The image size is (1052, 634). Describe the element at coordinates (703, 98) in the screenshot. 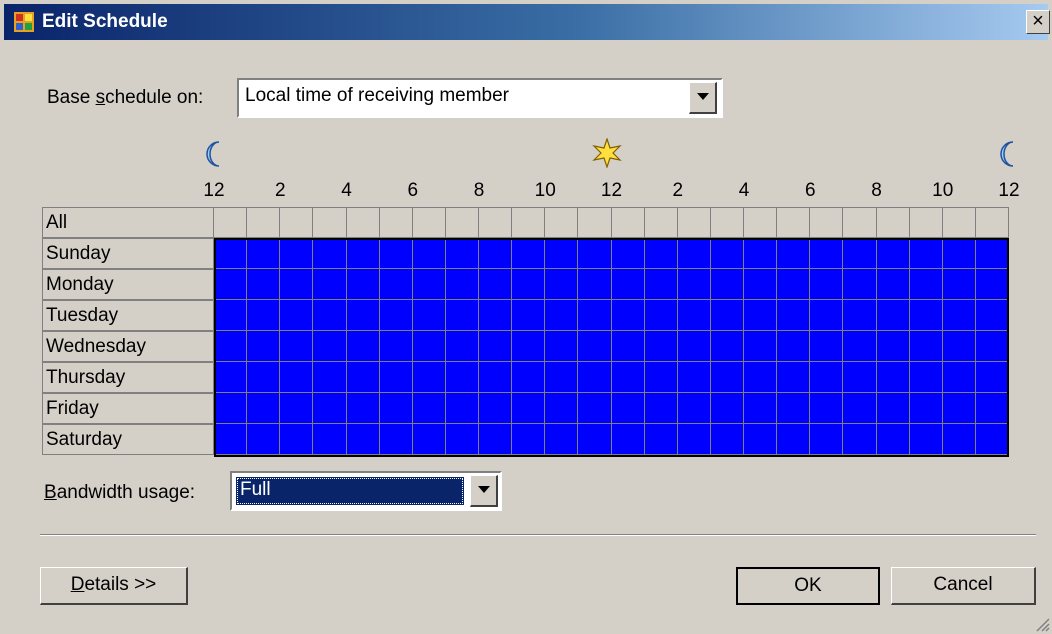

I see `base-schedule-dropdown-button` at that location.